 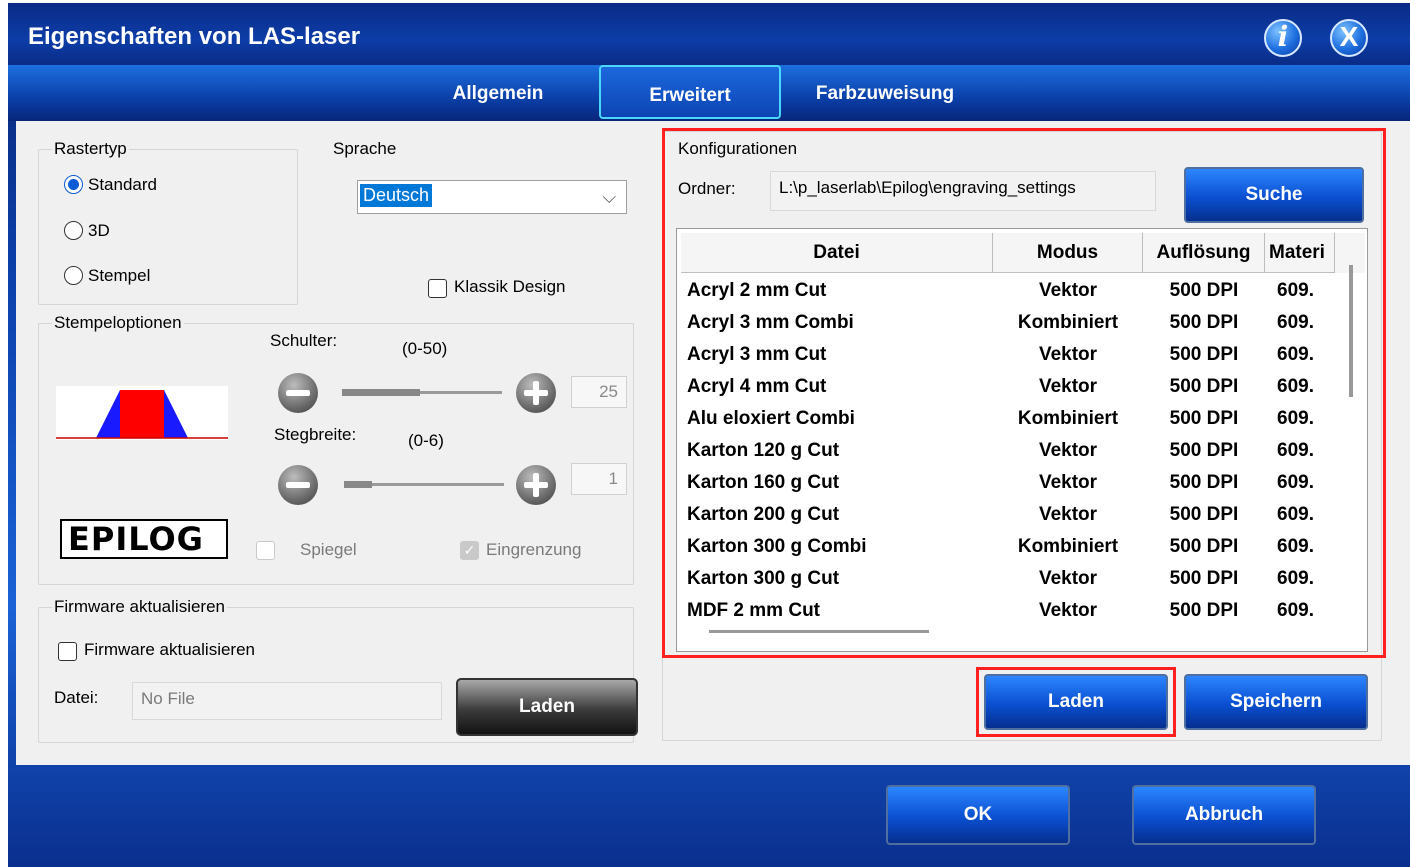 I want to click on config-laden-button: Laden, so click(x=1076, y=702).